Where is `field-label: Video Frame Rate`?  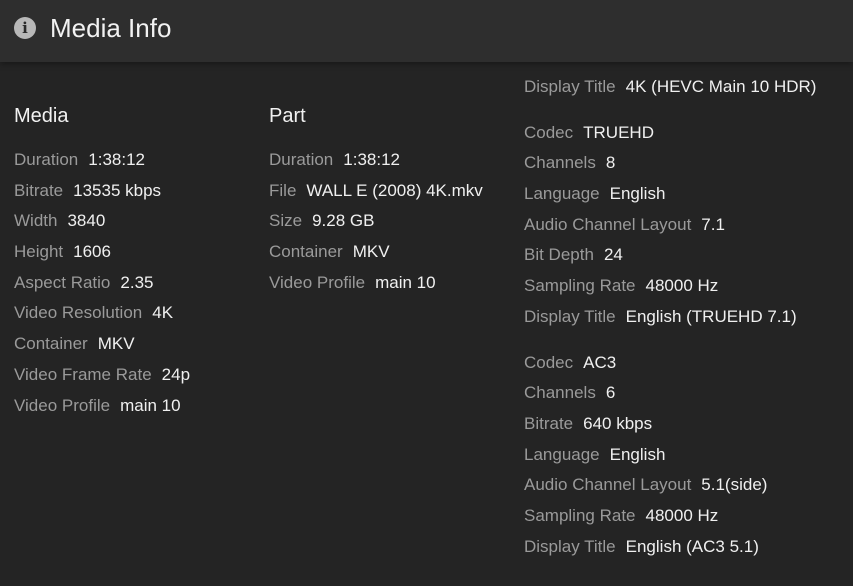 field-label: Video Frame Rate is located at coordinates (83, 374).